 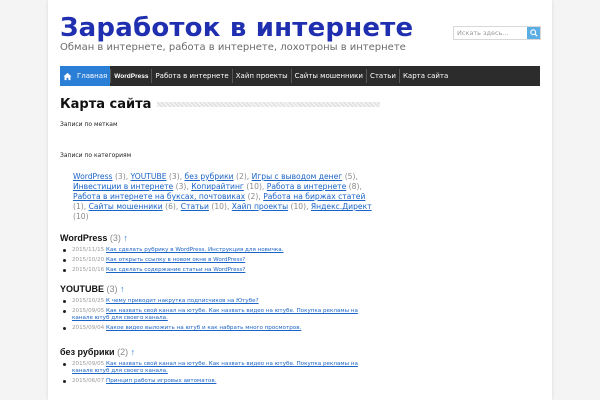 What do you see at coordinates (268, 104) in the screenshot?
I see `heading-decorative-rule` at bounding box center [268, 104].